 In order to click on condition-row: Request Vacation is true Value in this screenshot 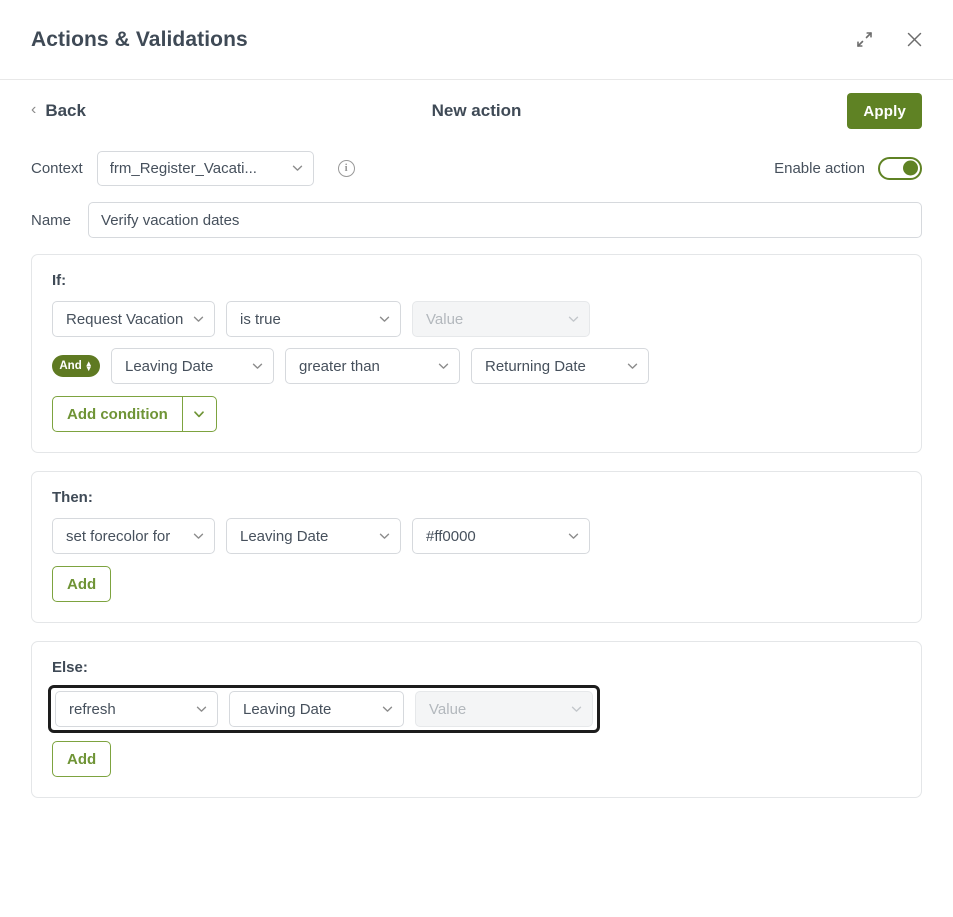, I will do `click(476, 319)`.